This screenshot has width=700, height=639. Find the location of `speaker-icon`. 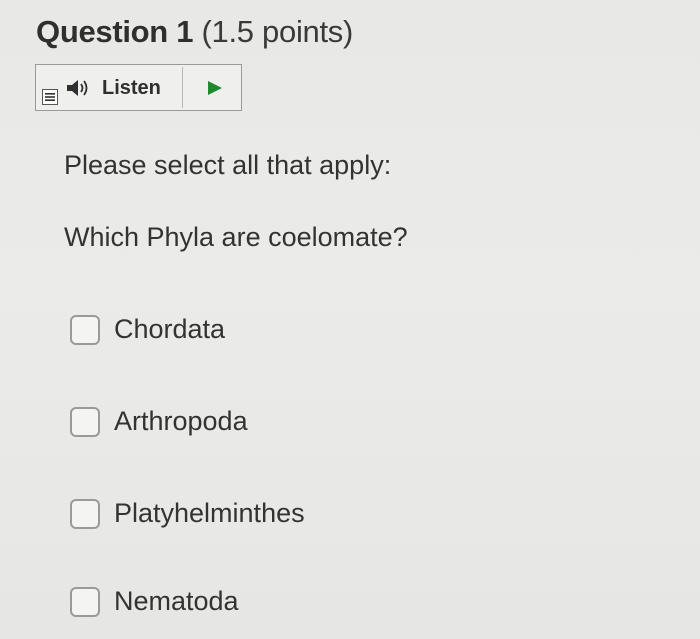

speaker-icon is located at coordinates (77, 88).